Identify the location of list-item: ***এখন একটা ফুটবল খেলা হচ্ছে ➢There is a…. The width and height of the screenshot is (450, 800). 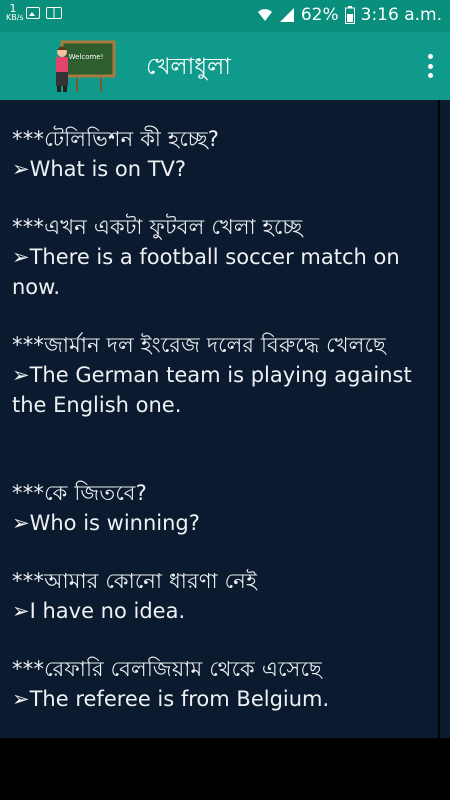
(225, 257).